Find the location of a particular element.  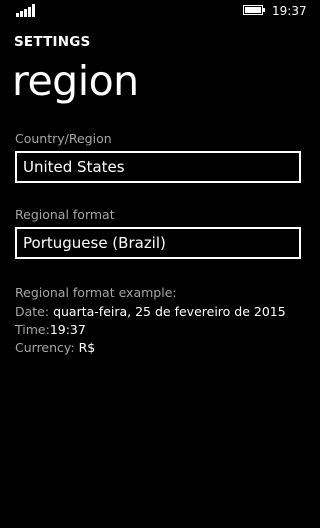

country-region-label: Country/Region is located at coordinates (63, 138).